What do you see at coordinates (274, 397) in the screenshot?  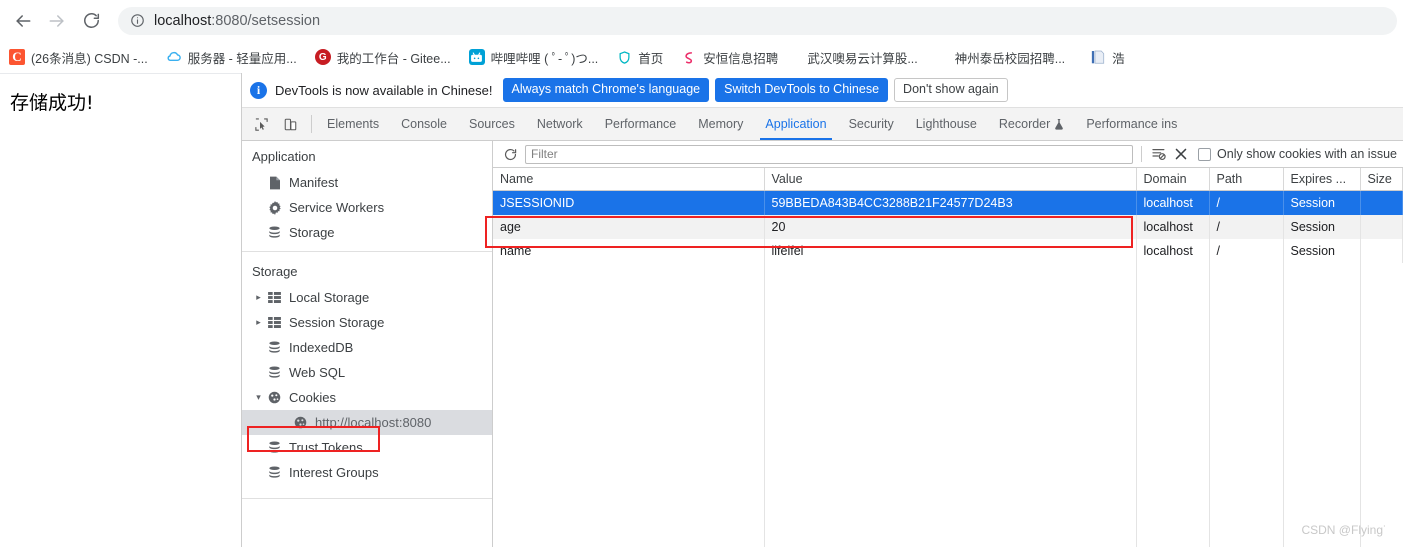 I see `cookie-icon` at bounding box center [274, 397].